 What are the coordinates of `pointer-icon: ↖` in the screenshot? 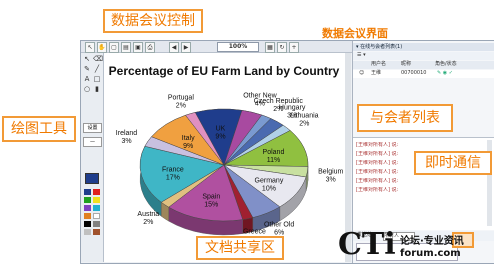 It's located at (87, 59).